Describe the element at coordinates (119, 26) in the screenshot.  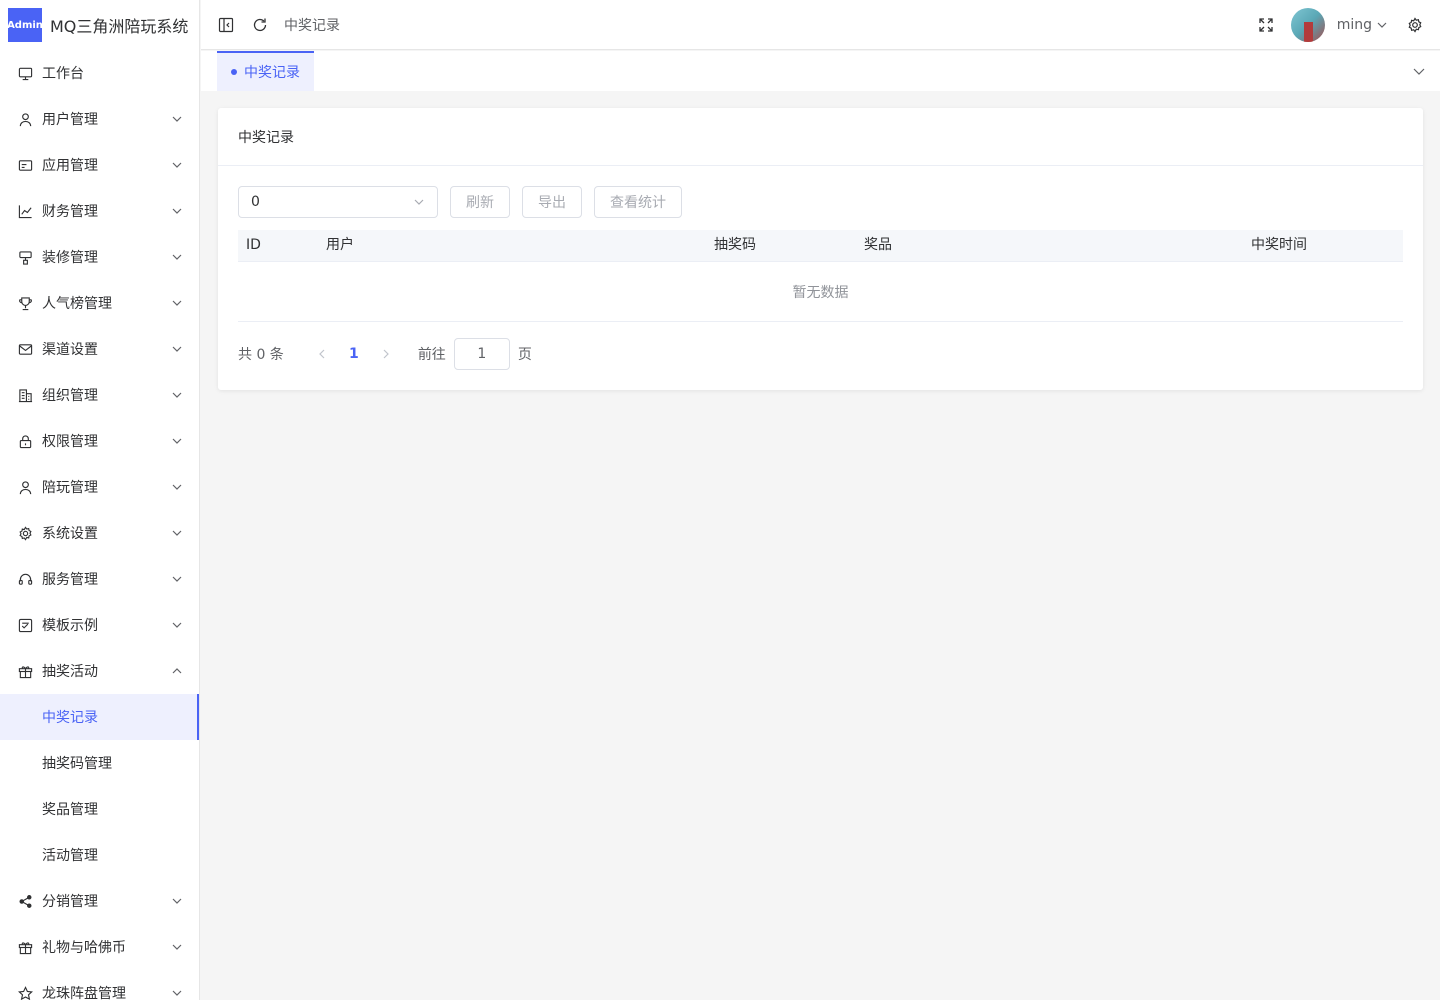
I see `app-title: MQ三角洲陪玩系统` at that location.